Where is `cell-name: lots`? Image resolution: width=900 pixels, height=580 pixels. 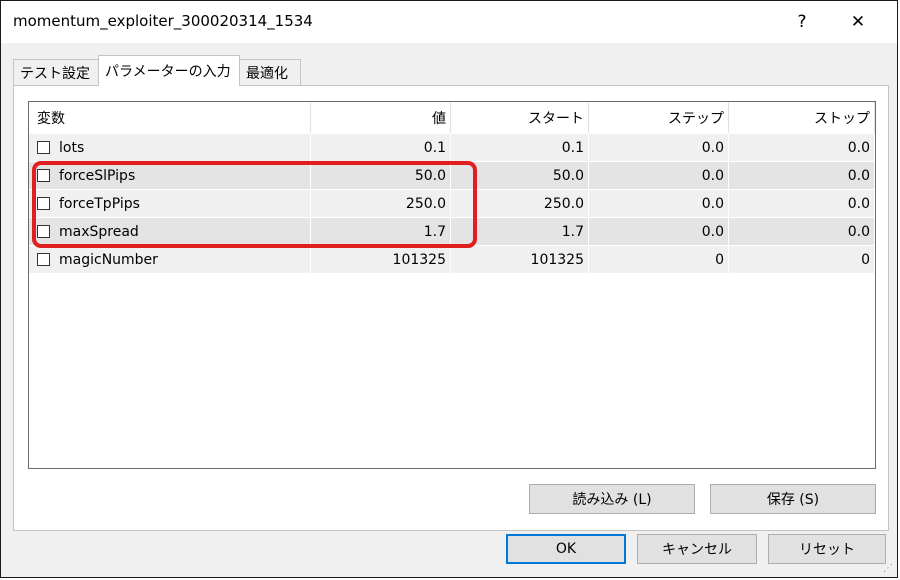
cell-name: lots is located at coordinates (170, 147).